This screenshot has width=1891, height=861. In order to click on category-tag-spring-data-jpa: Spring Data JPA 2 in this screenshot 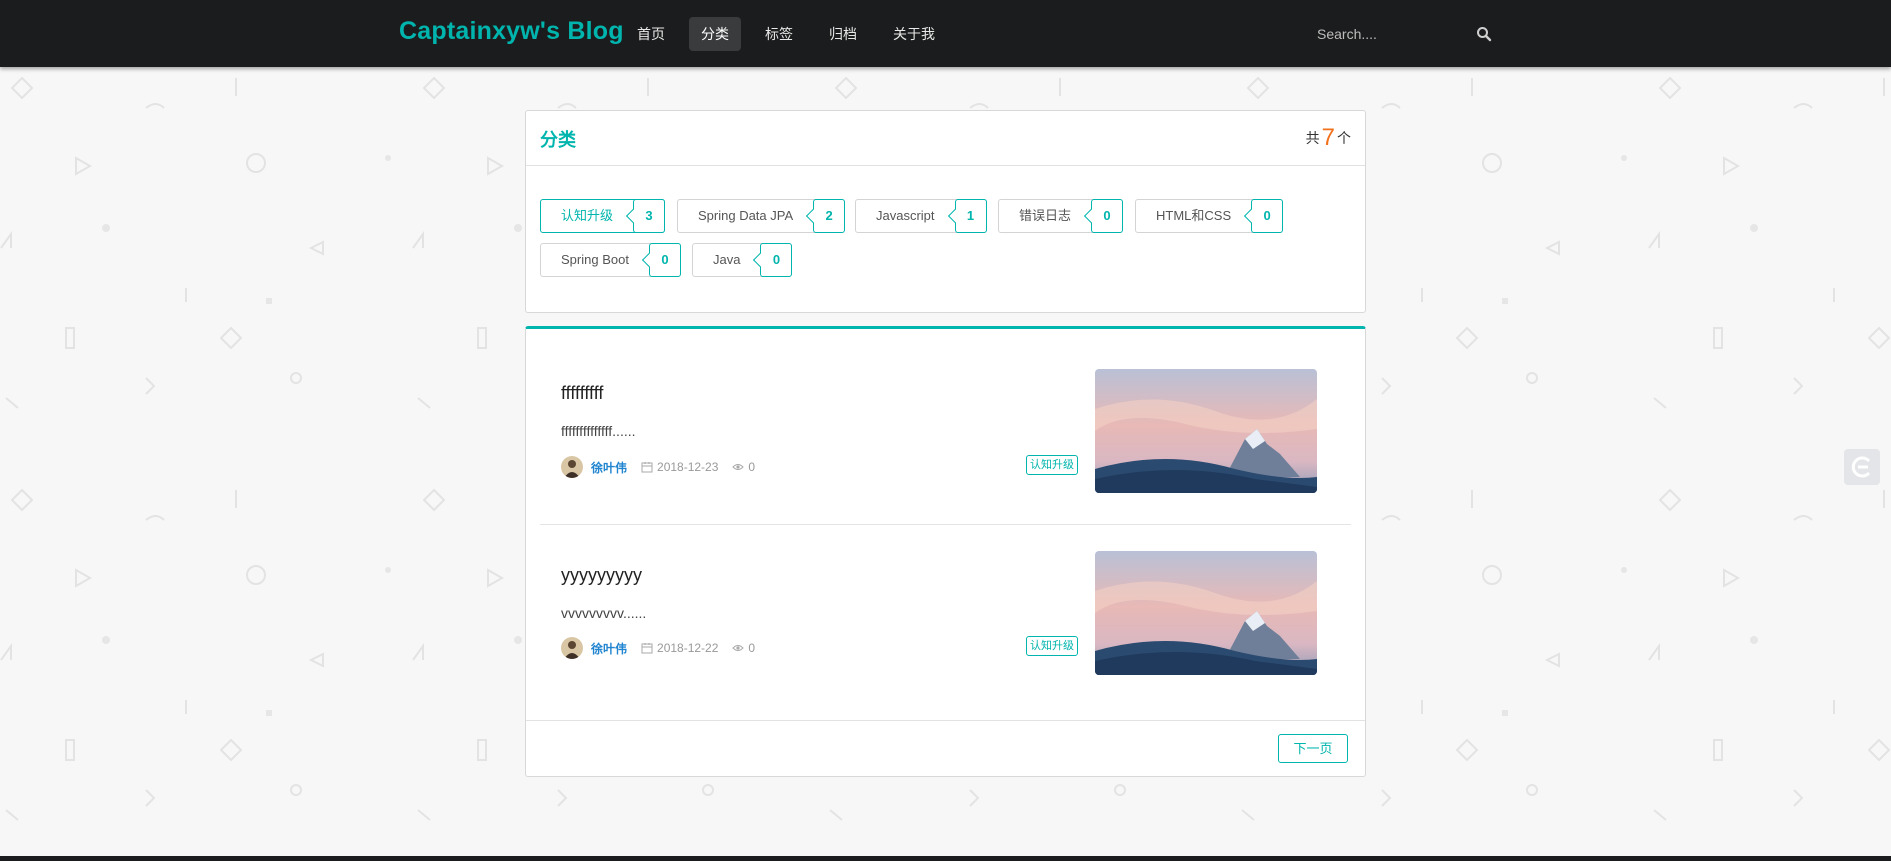, I will do `click(761, 216)`.